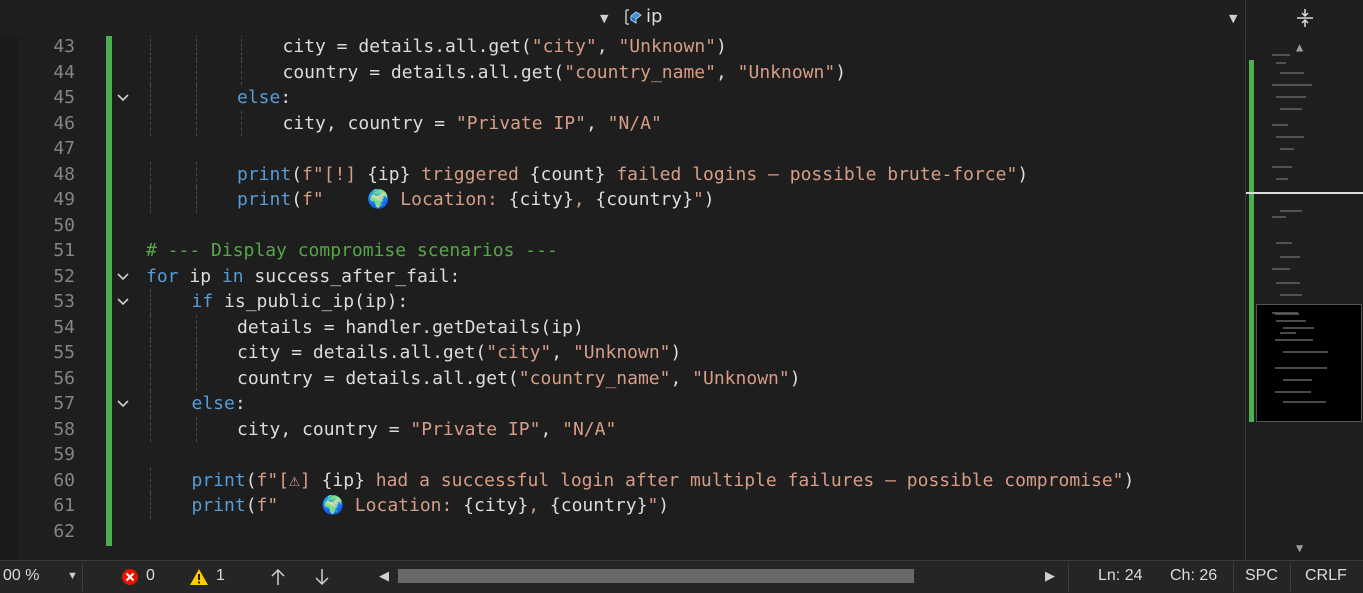 This screenshot has height=593, width=1363. Describe the element at coordinates (64, 46) in the screenshot. I see `line-number: 43` at that location.